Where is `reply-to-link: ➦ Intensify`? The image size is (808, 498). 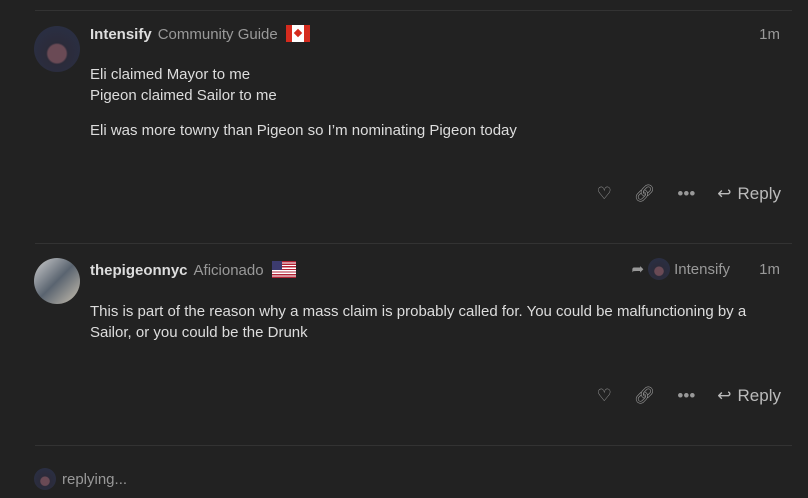
reply-to-link: ➦ Intensify is located at coordinates (681, 269).